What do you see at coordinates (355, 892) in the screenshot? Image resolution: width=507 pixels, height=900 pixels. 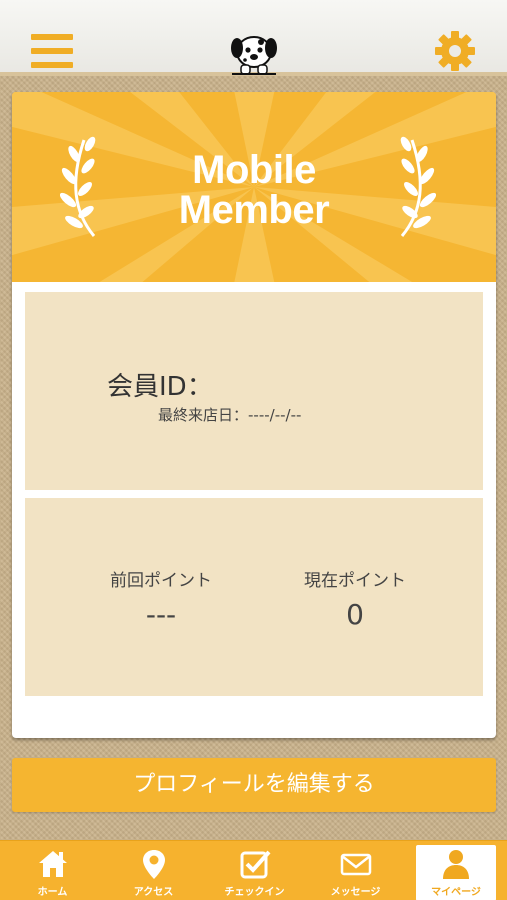 I see `tab-message-label: メッセージ` at bounding box center [355, 892].